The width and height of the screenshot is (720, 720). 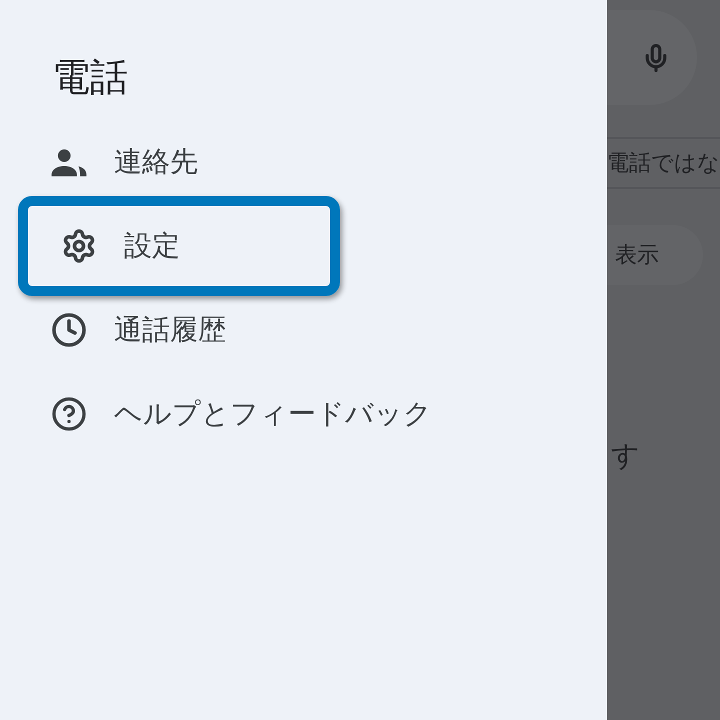 I want to click on settings-icon, so click(x=79, y=246).